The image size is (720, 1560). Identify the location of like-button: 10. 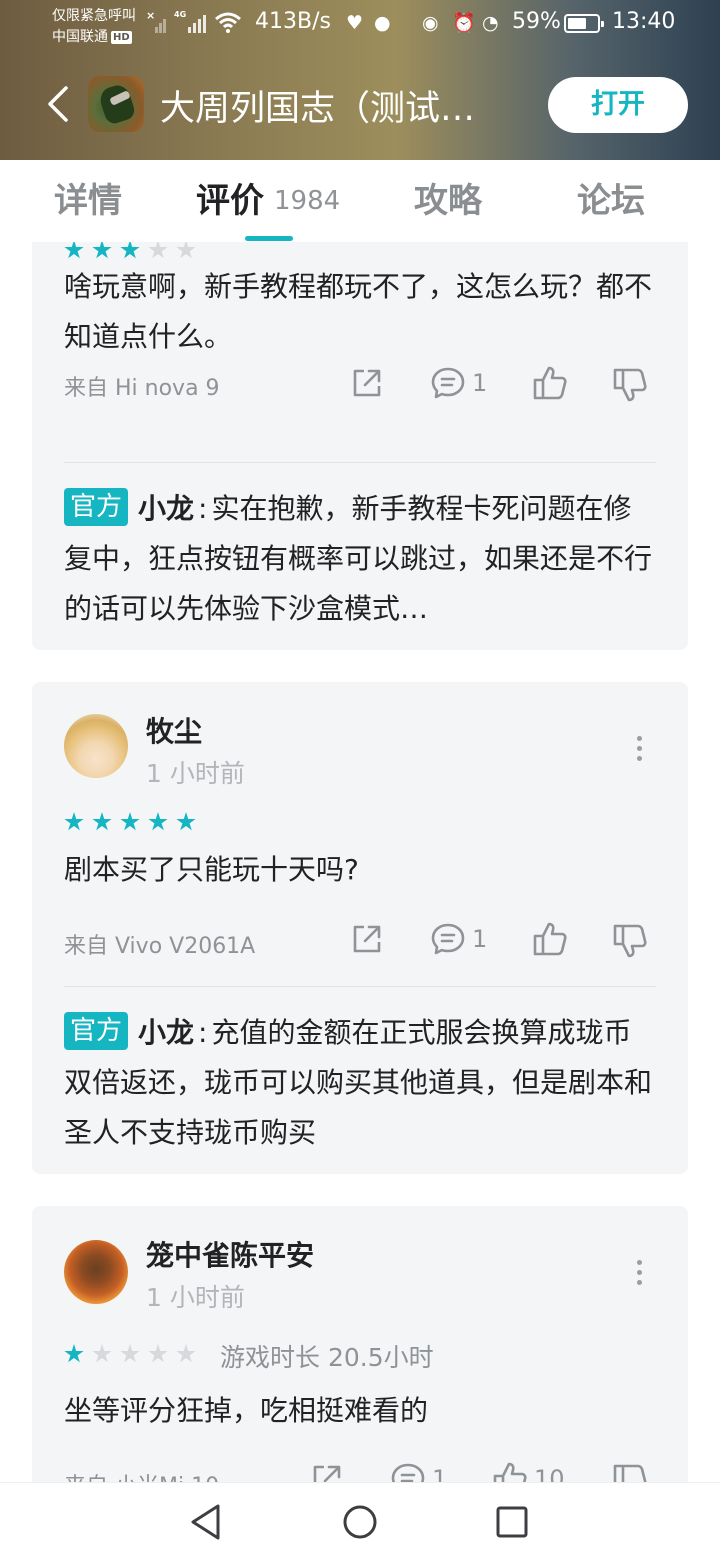
(528, 1471).